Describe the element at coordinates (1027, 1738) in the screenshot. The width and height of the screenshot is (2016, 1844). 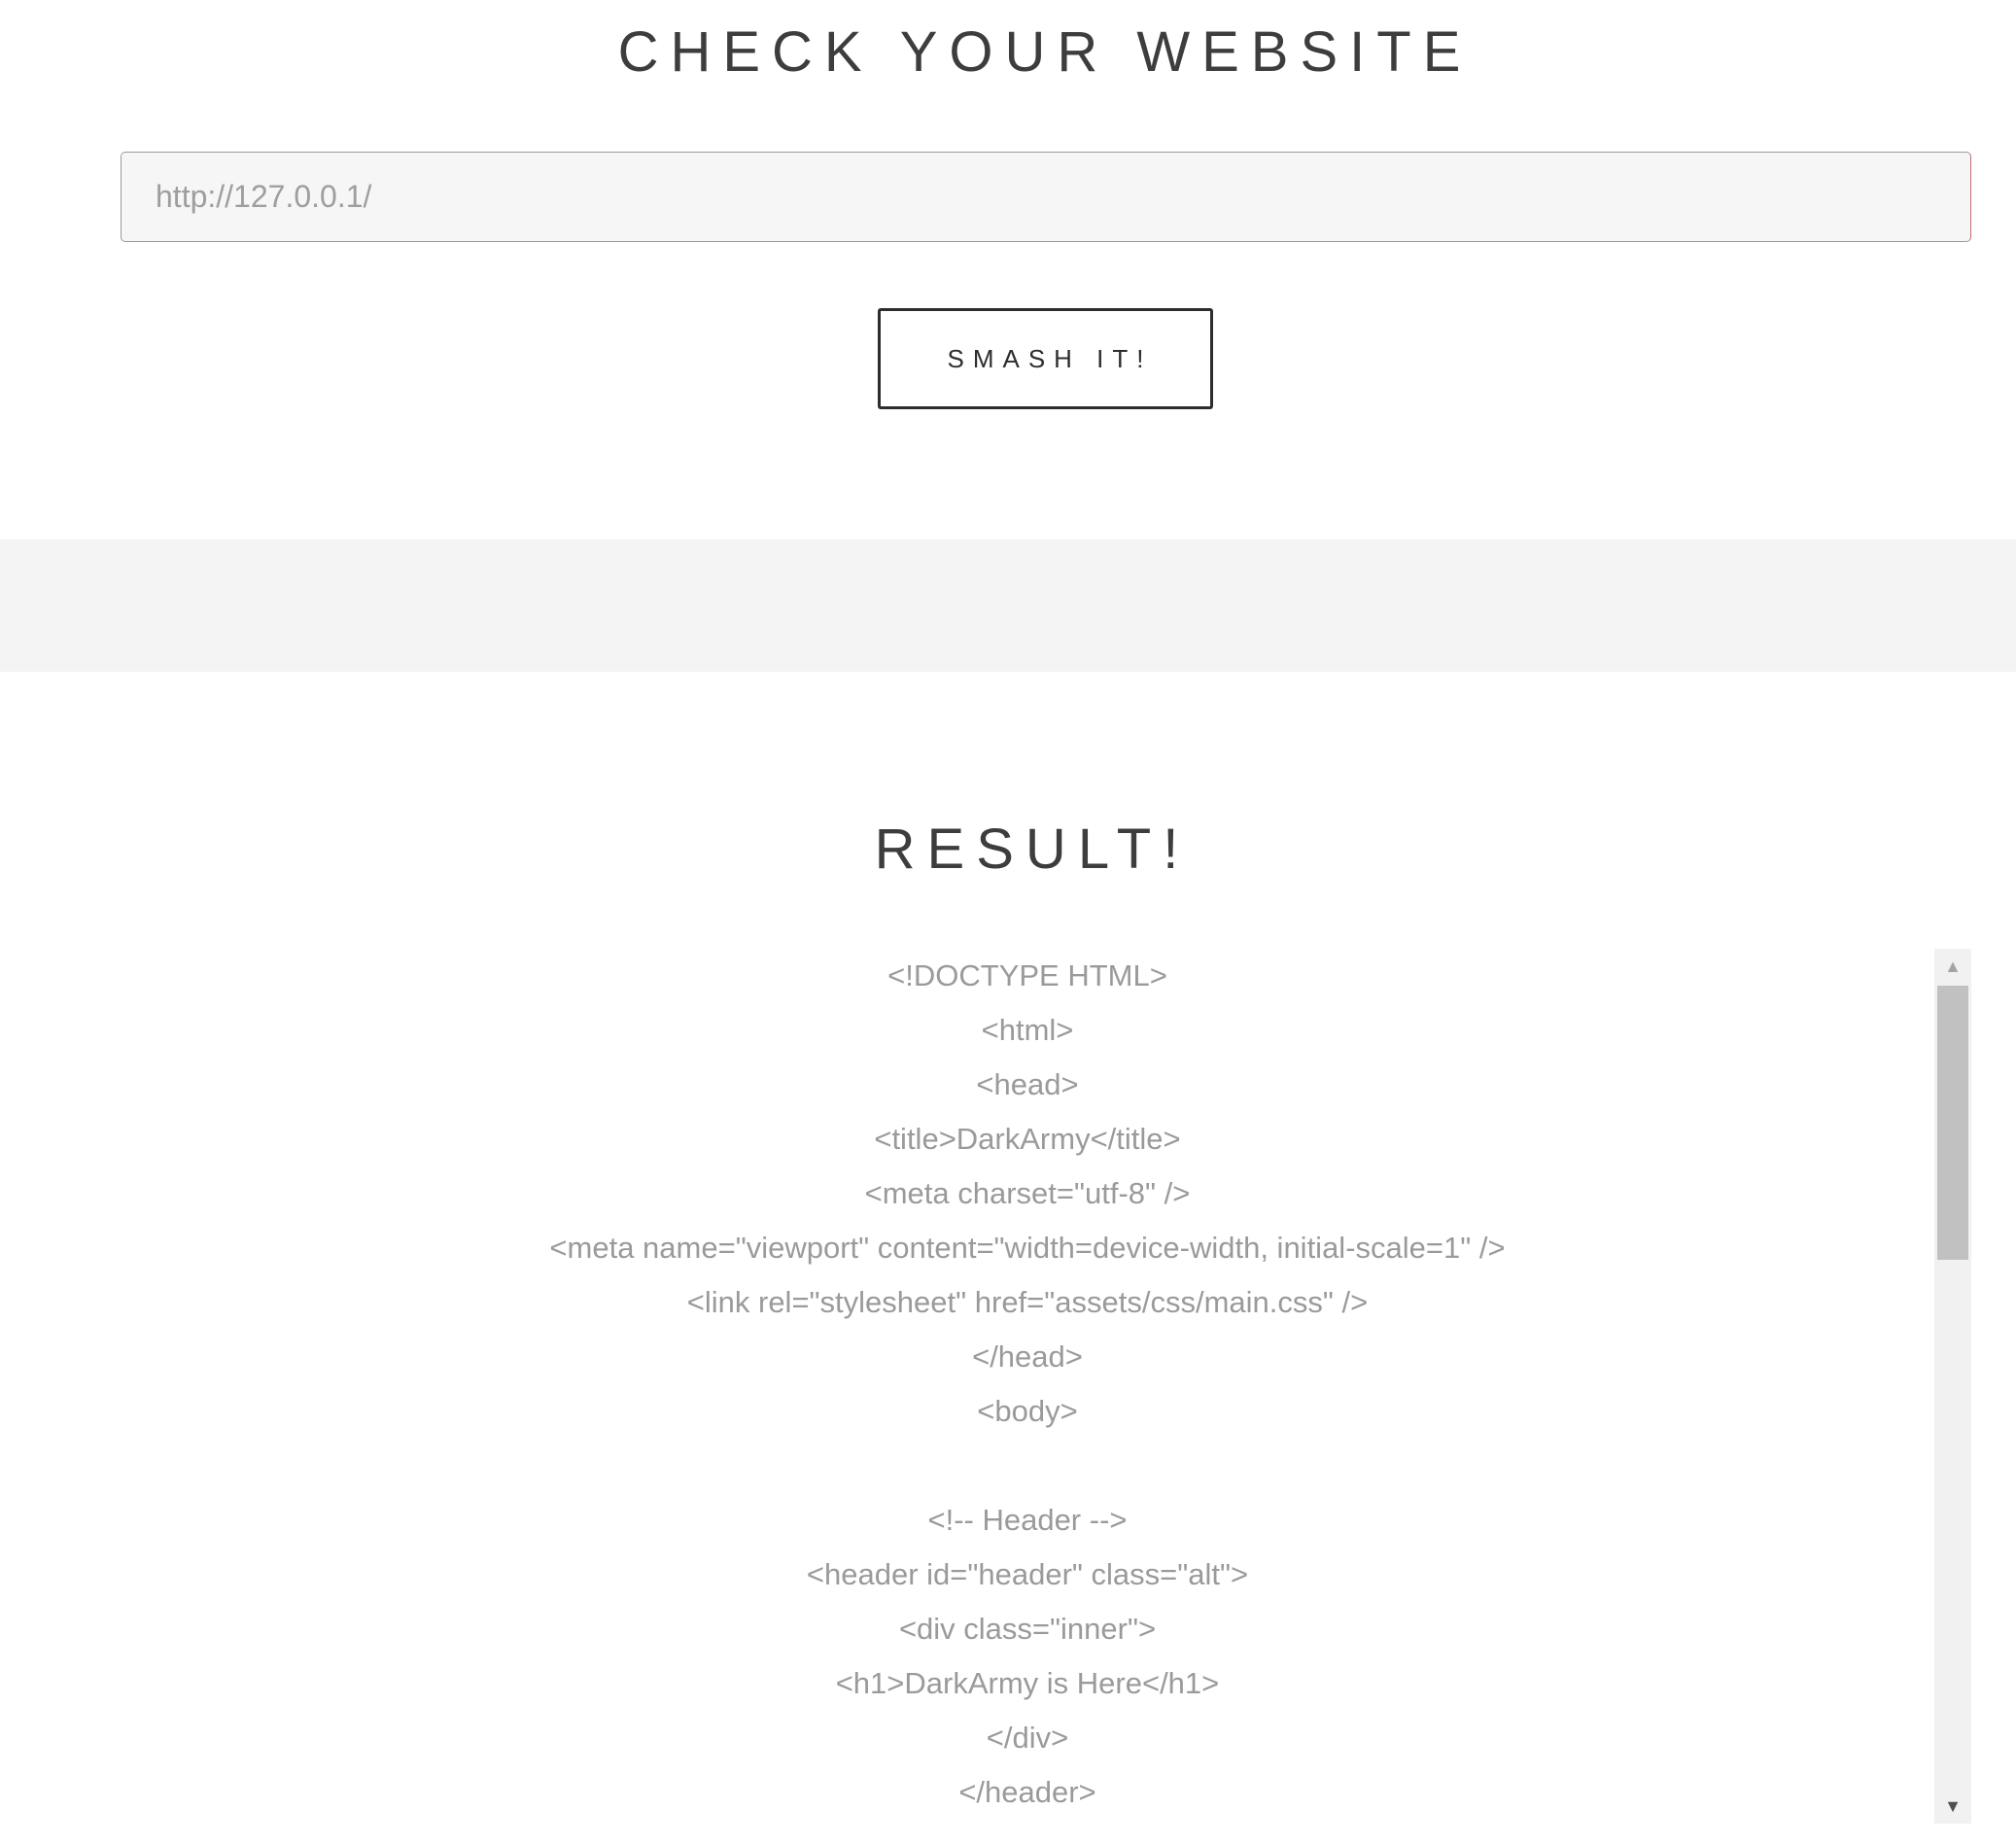
I see `code-line: </div>` at that location.